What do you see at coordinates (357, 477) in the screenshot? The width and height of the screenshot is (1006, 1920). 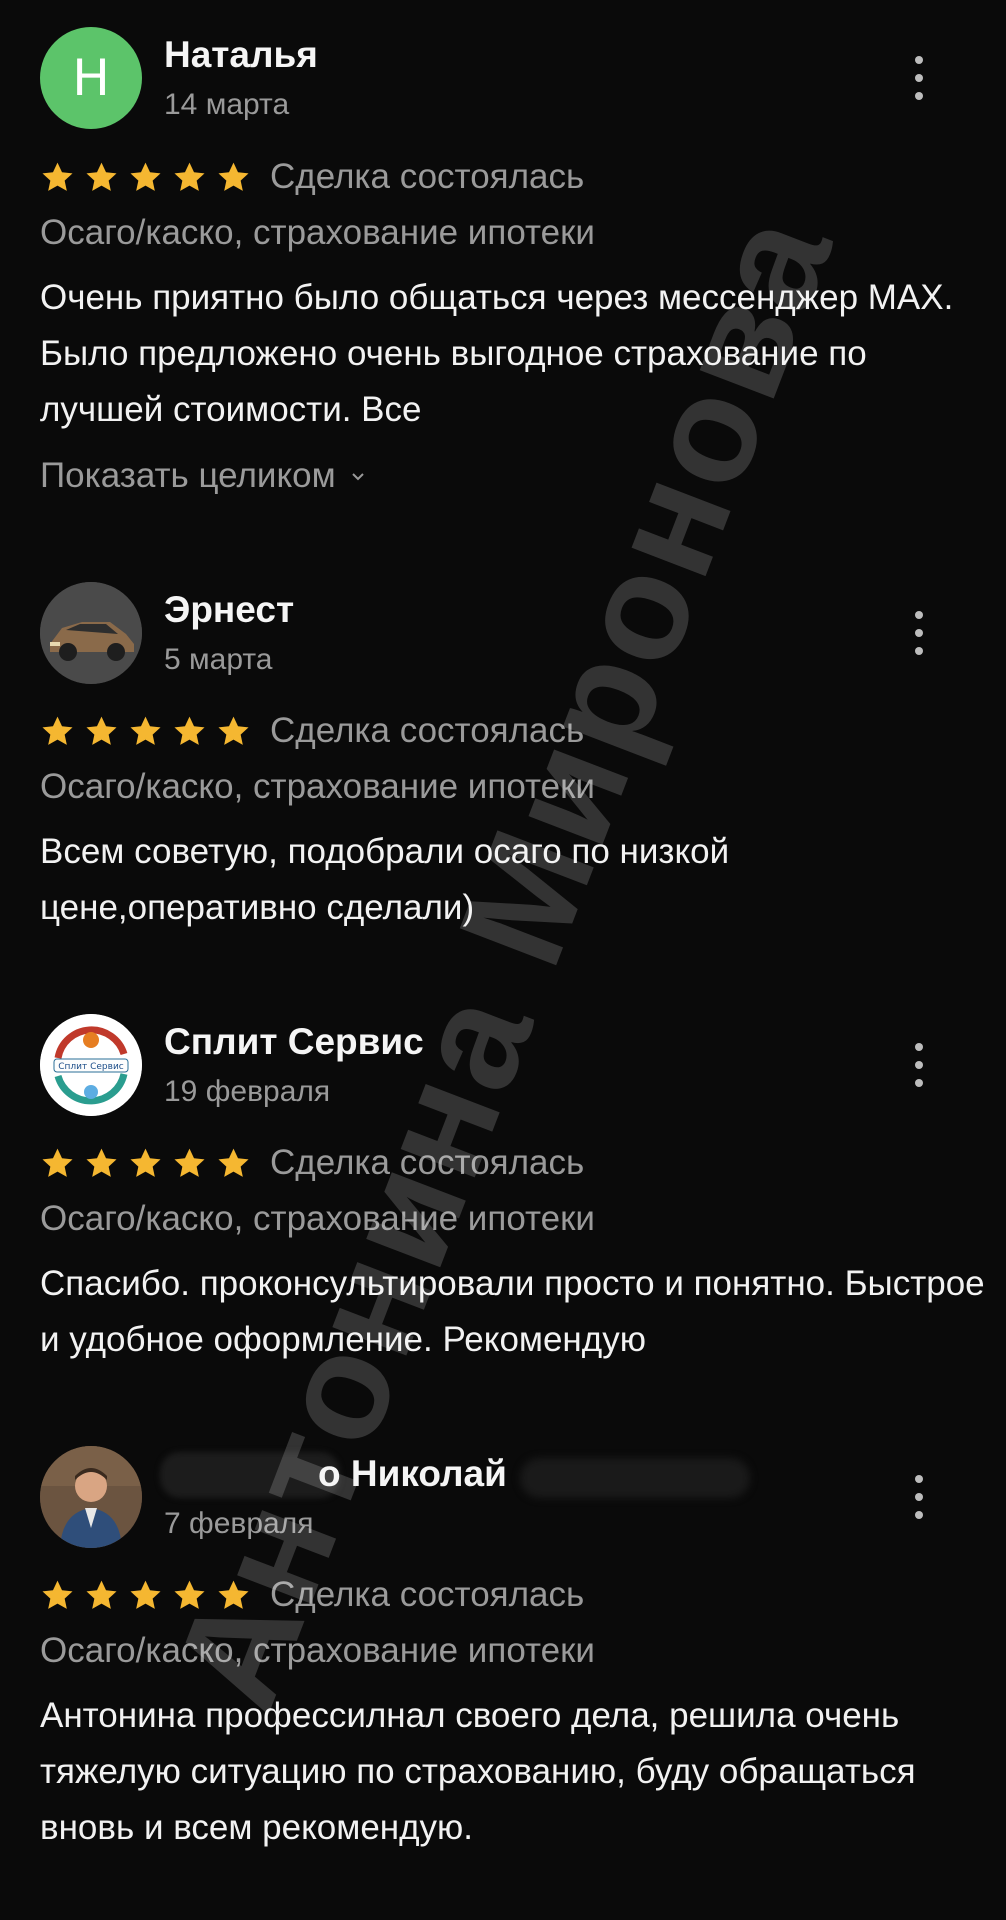 I see `chevron-down-icon` at bounding box center [357, 477].